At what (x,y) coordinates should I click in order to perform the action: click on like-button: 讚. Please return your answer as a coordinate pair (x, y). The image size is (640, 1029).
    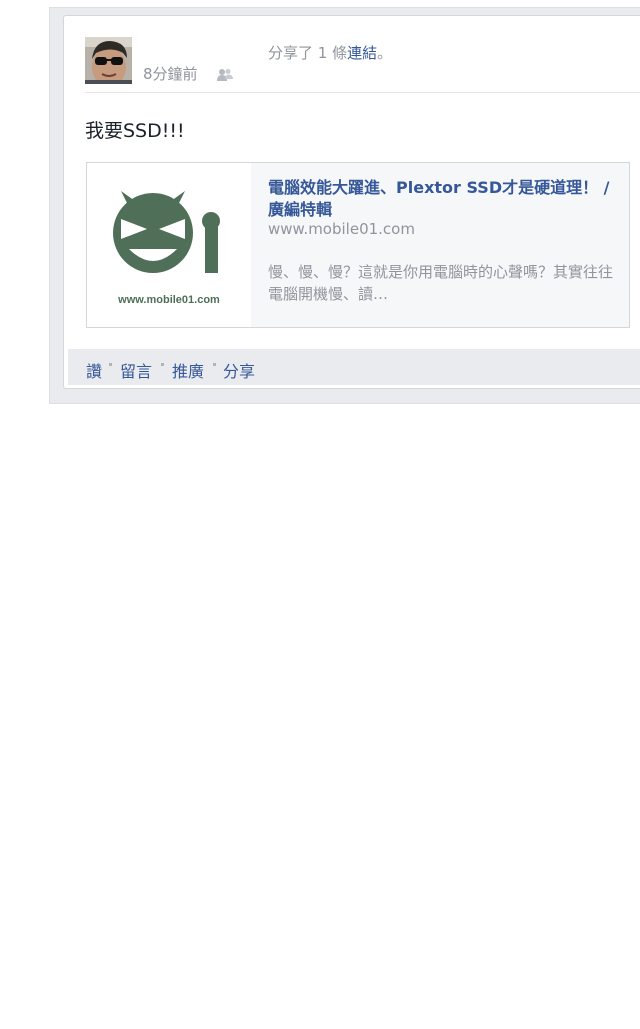
    Looking at the image, I should click on (94, 370).